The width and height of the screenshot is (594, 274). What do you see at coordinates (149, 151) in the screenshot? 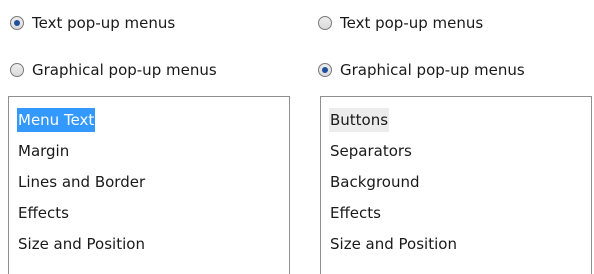
I see `list-item-margin: Margin` at bounding box center [149, 151].